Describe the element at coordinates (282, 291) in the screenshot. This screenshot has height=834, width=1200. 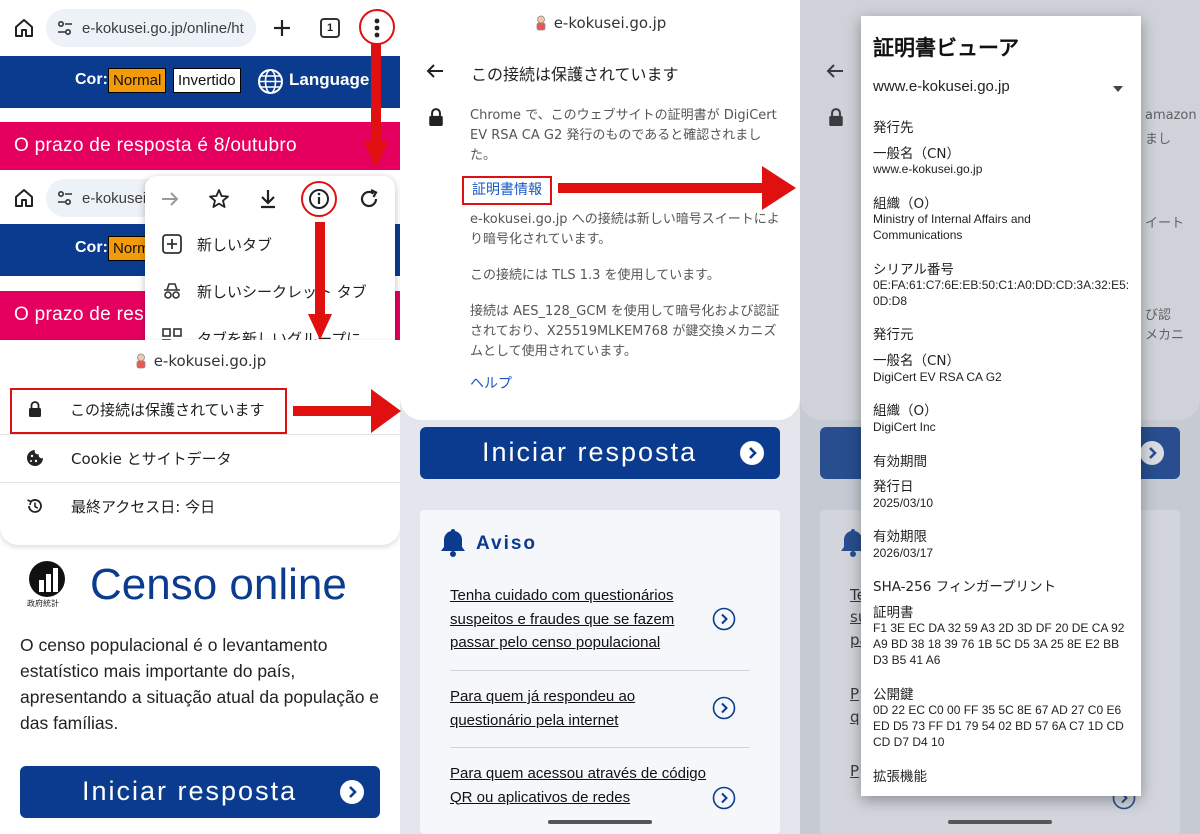
I see `menu-item-label: 新しいシークレット タブ` at that location.